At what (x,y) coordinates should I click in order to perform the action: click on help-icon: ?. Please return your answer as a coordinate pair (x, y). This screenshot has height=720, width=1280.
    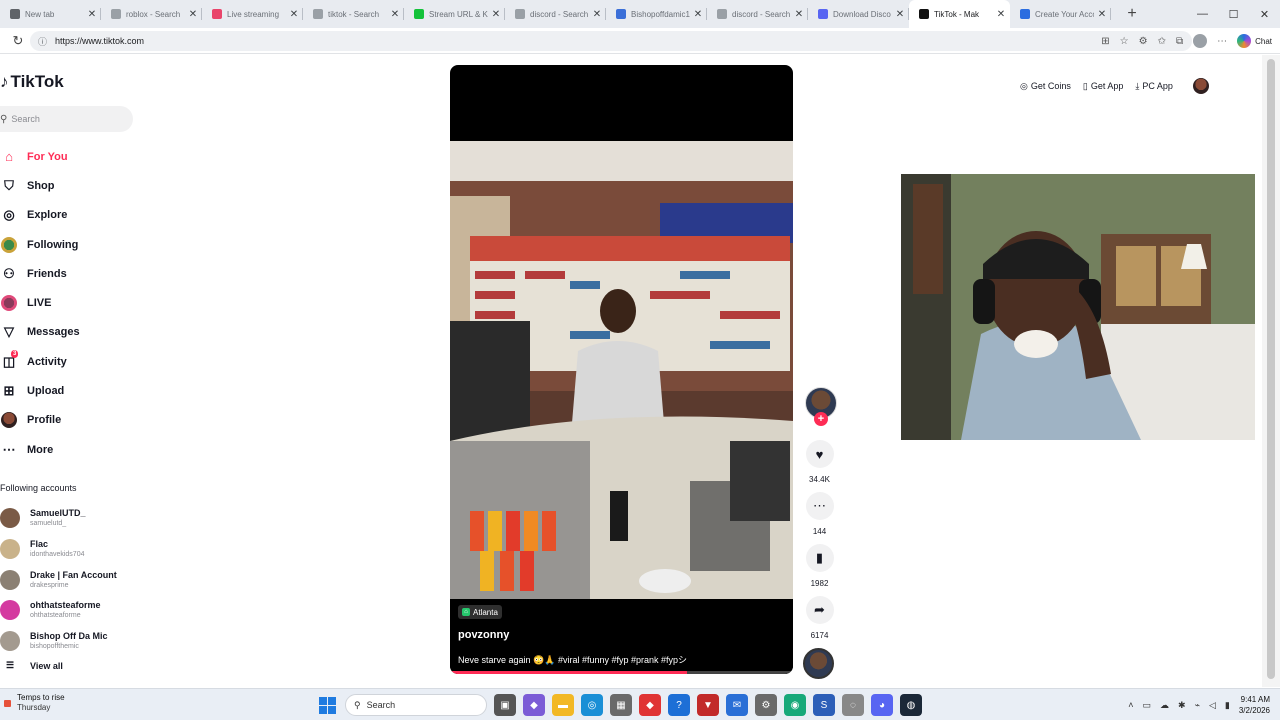
    Looking at the image, I should click on (679, 705).